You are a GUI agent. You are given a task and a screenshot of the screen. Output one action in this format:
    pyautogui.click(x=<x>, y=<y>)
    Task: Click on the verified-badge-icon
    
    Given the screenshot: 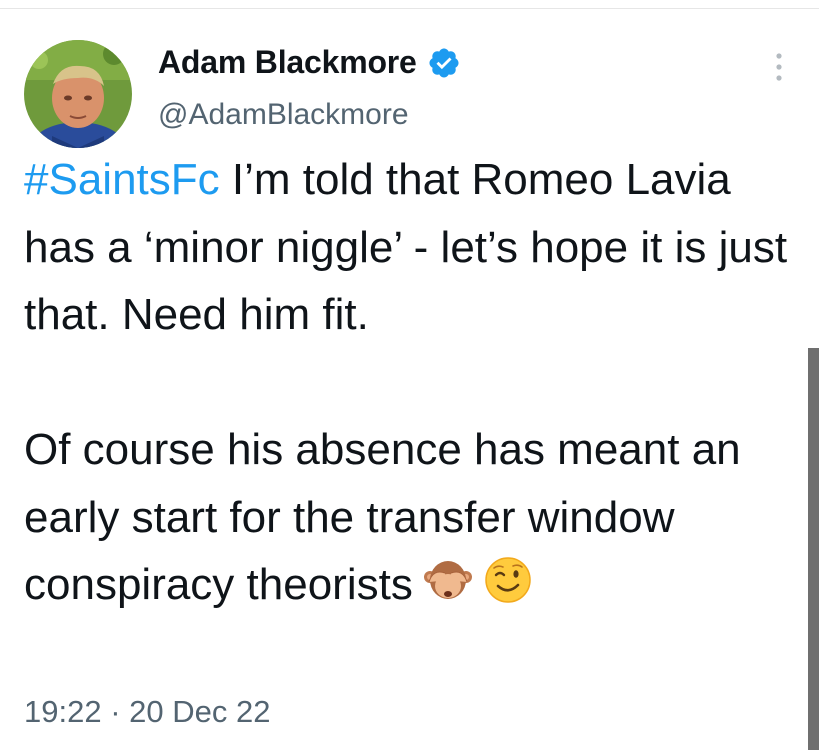 What is the action you would take?
    pyautogui.click(x=444, y=63)
    